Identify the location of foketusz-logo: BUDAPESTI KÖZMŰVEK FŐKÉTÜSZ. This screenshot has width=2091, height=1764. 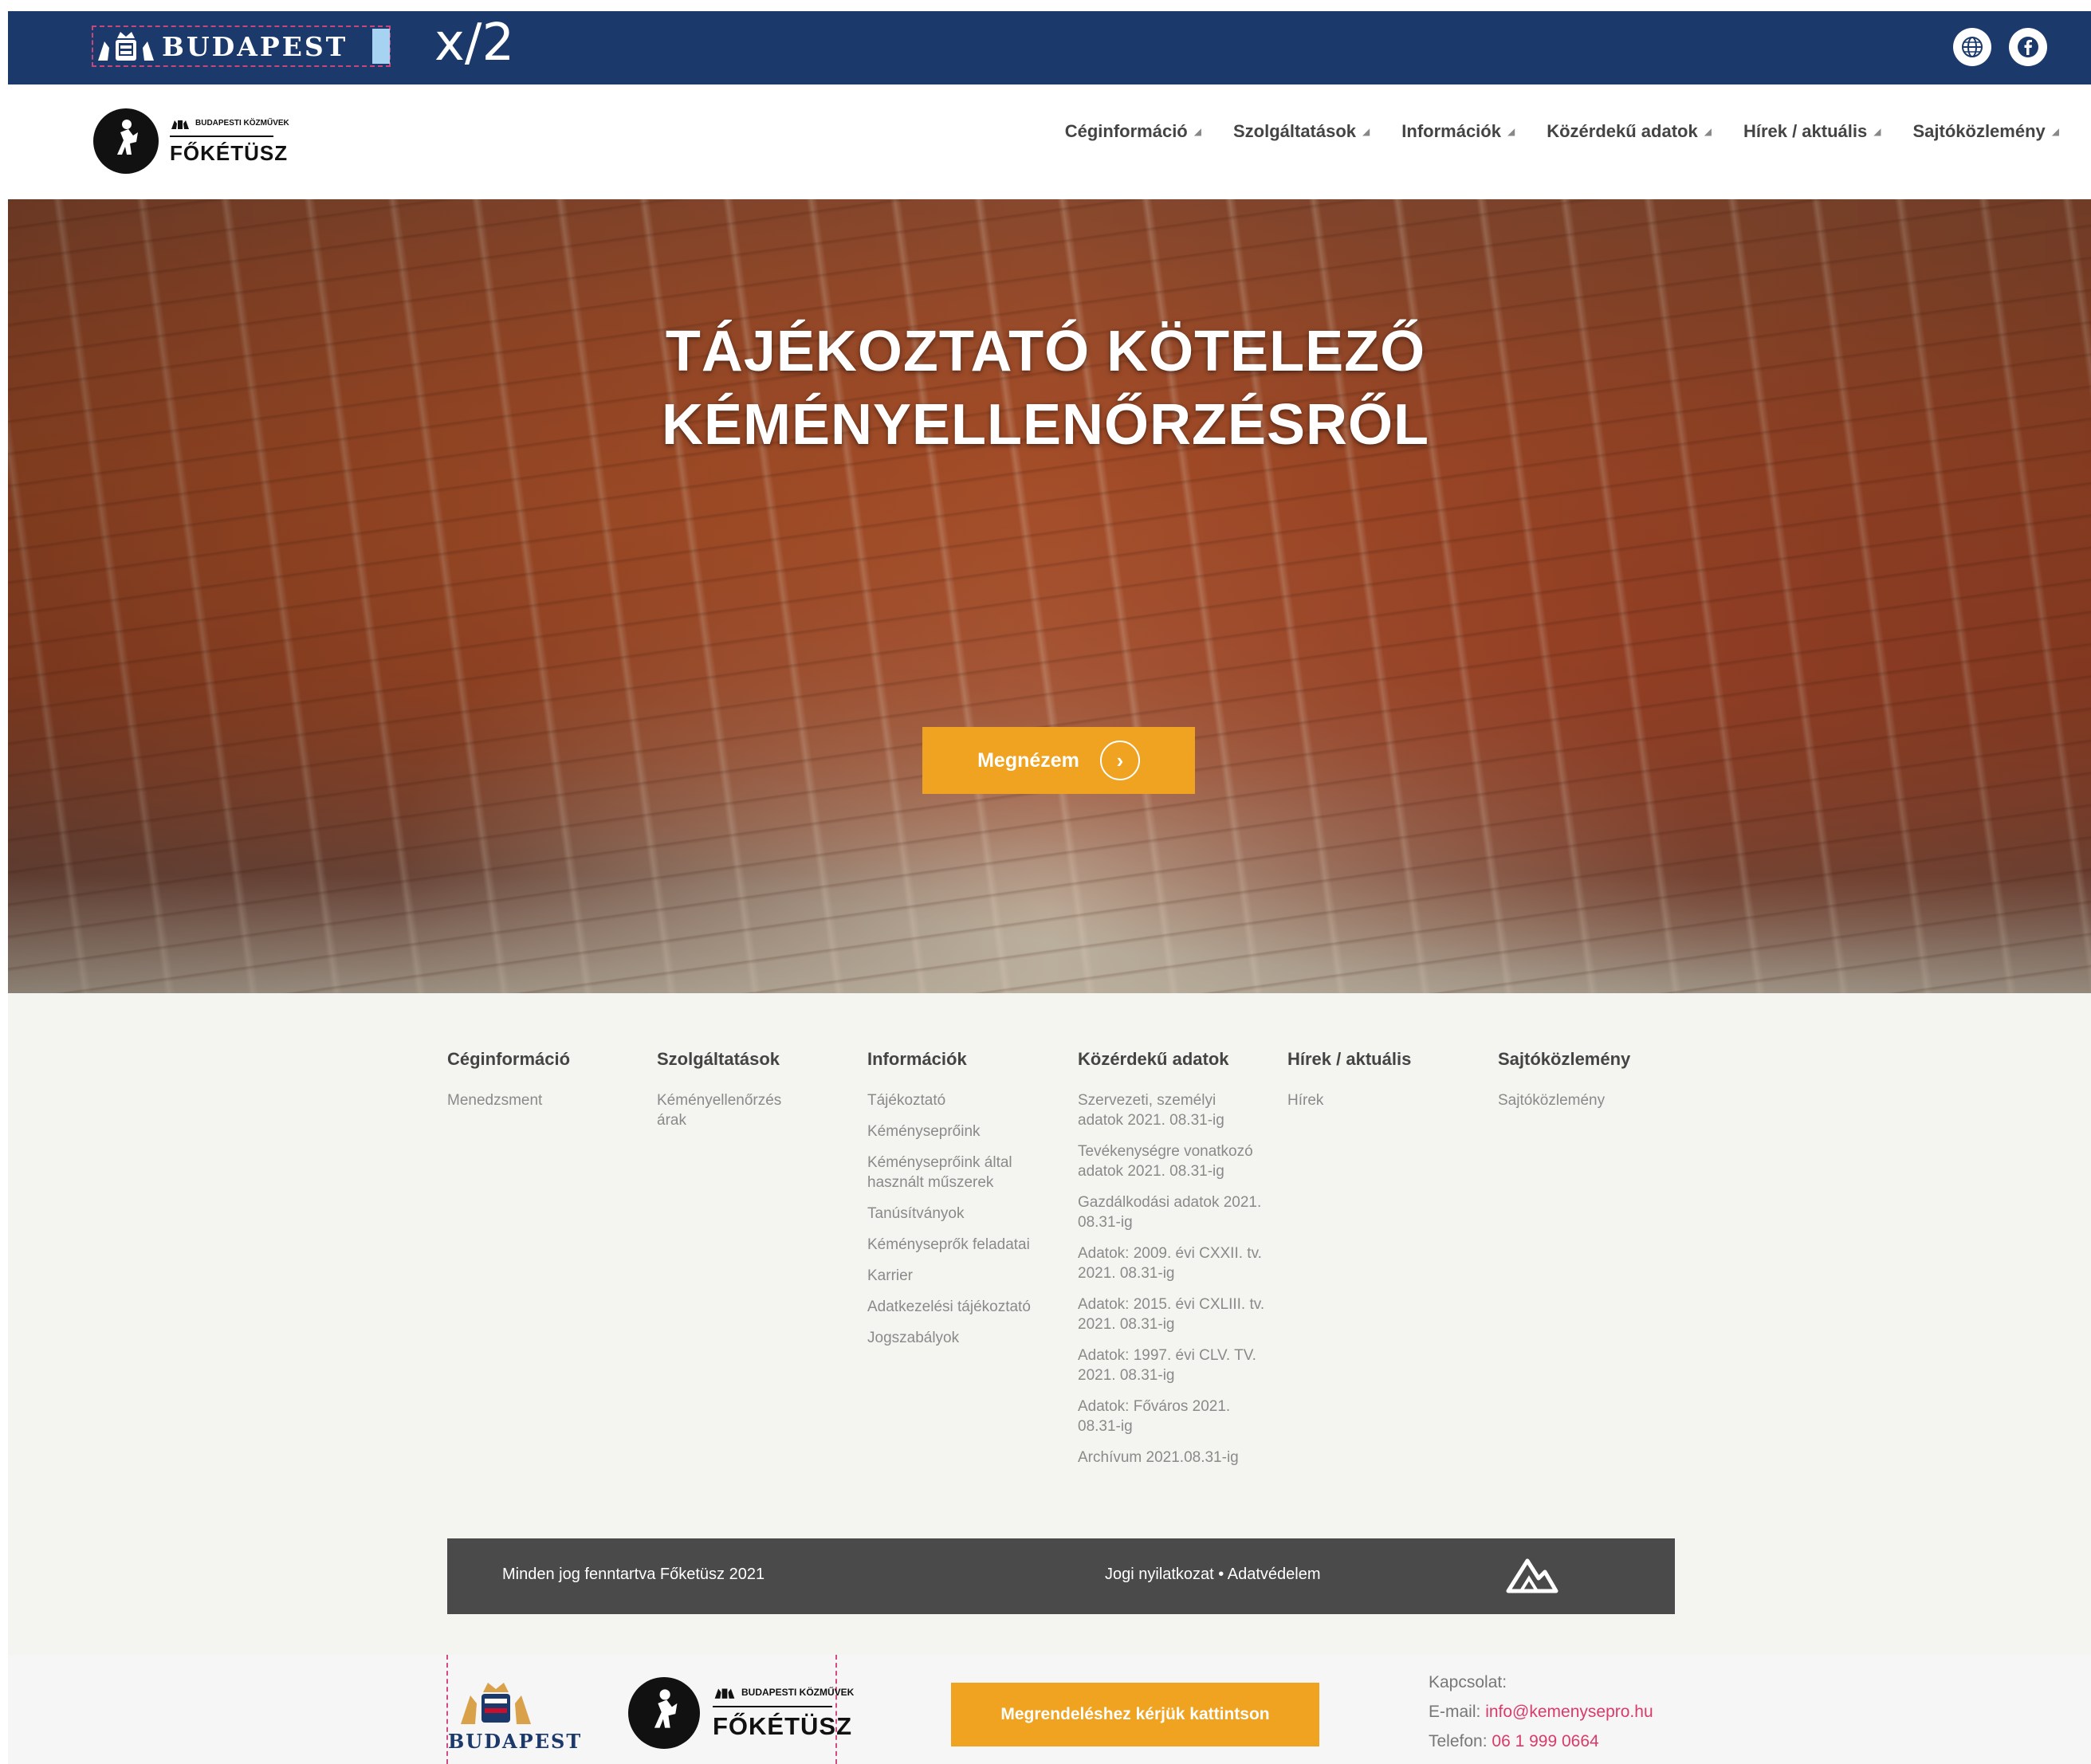
(191, 141).